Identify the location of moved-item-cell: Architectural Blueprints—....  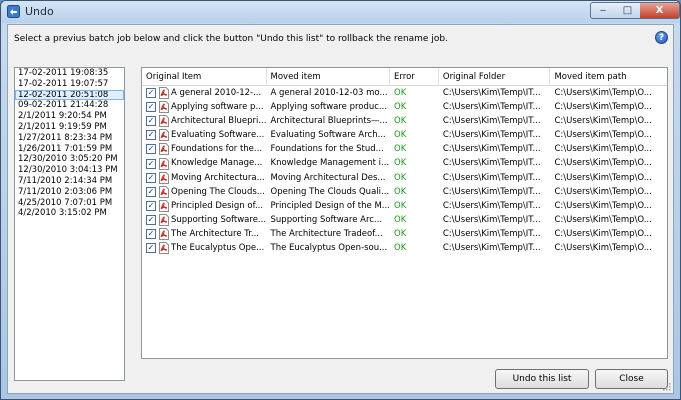
(329, 121).